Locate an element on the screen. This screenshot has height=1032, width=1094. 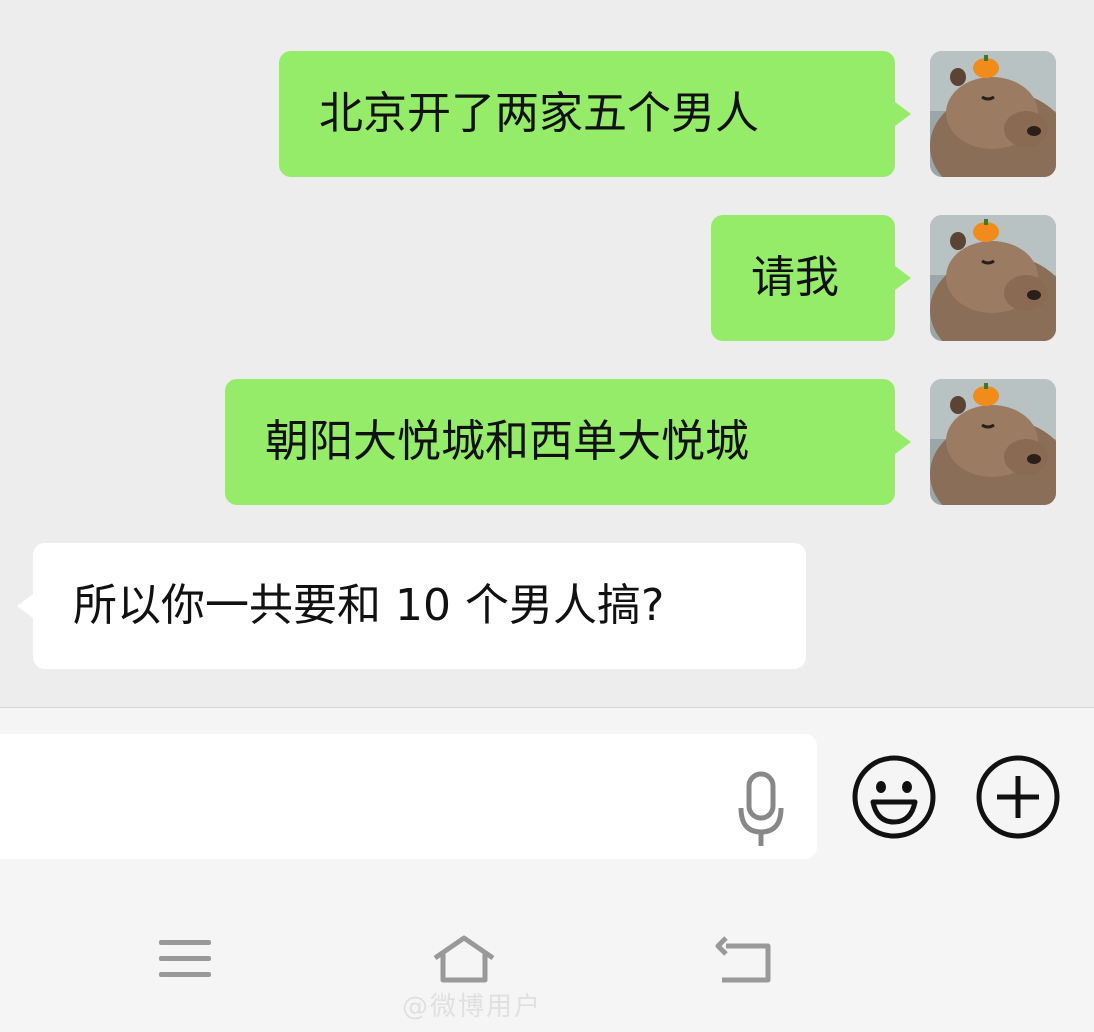
smiley-icon is located at coordinates (894, 797).